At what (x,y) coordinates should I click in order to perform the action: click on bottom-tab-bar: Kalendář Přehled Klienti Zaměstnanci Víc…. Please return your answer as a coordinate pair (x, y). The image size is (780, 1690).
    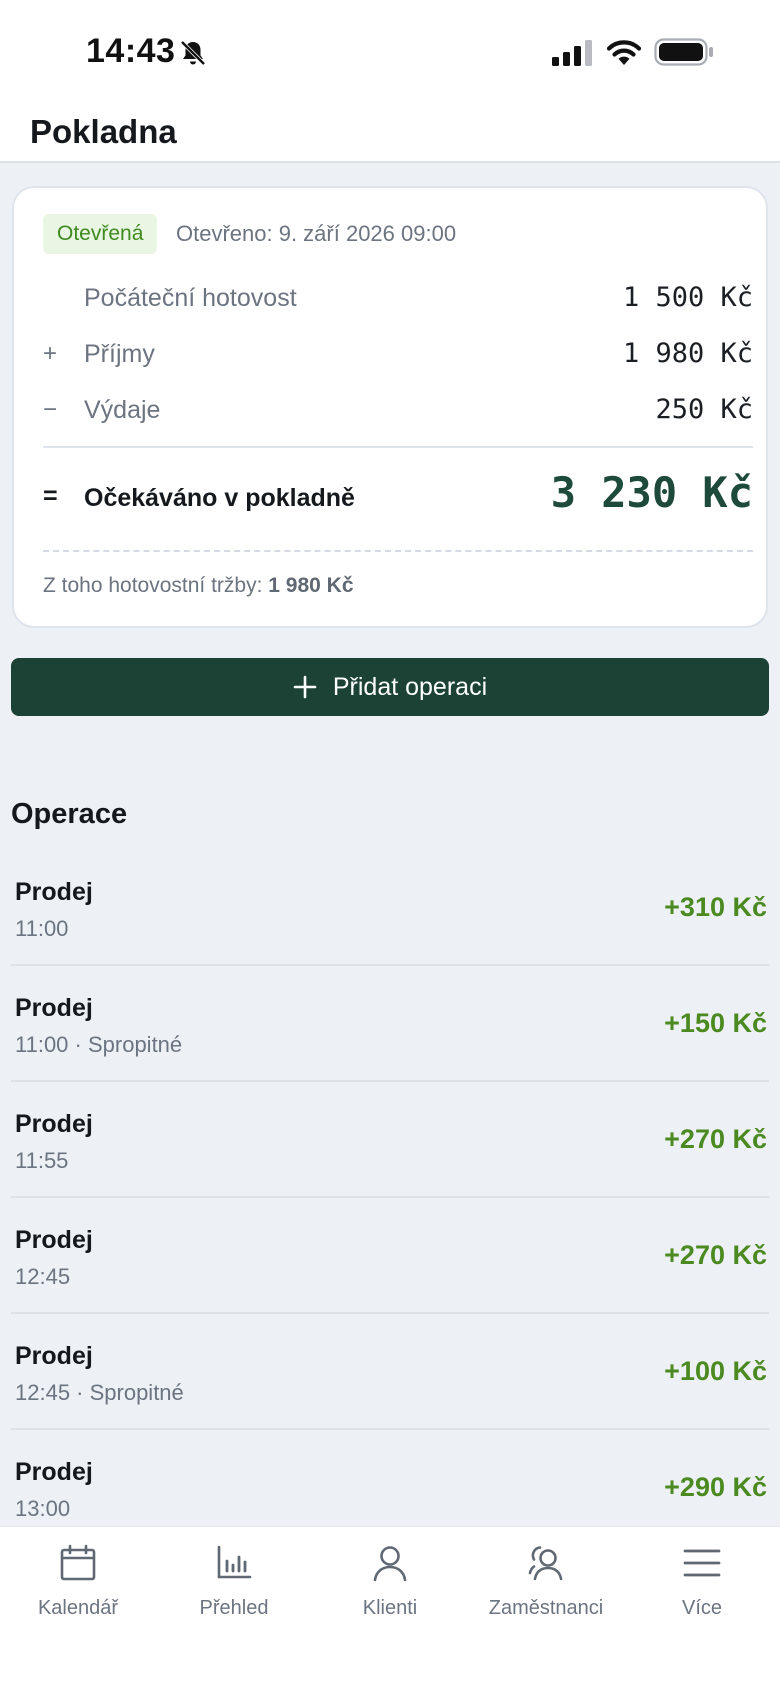
    Looking at the image, I should click on (390, 1608).